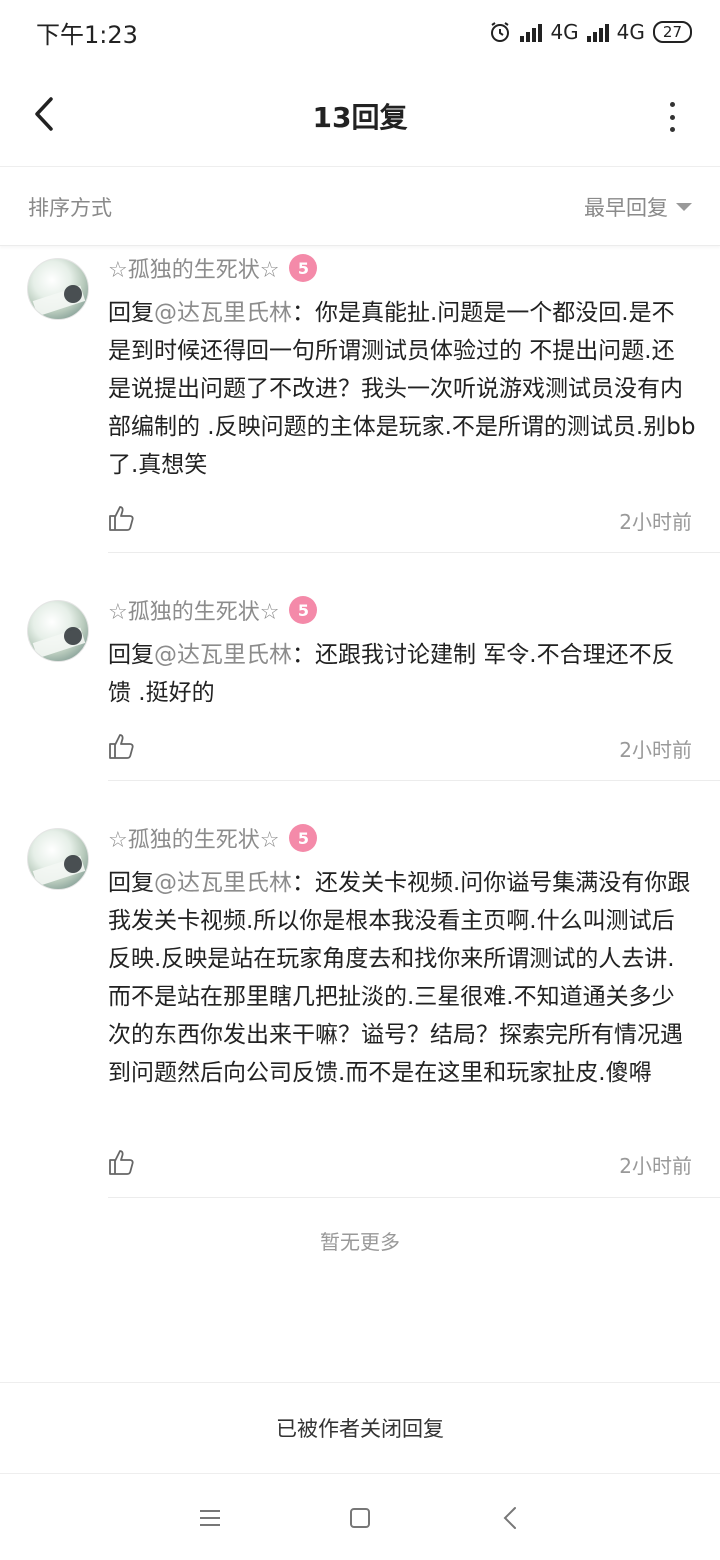 The width and height of the screenshot is (720, 1560). What do you see at coordinates (672, 32) in the screenshot?
I see `battery-icon: 27` at bounding box center [672, 32].